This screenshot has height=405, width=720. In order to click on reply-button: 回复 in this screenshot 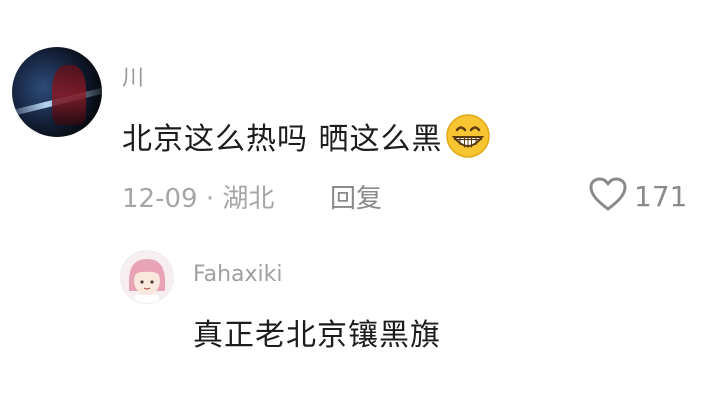, I will do `click(356, 196)`.